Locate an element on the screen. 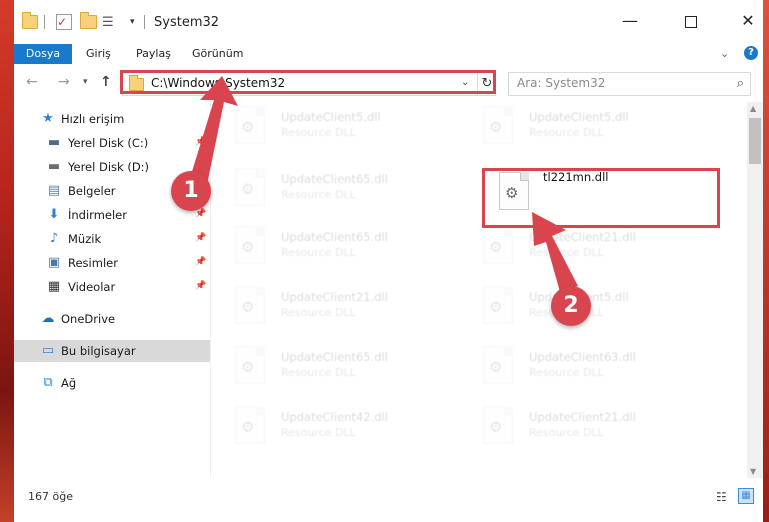  maximize-button is located at coordinates (691, 21).